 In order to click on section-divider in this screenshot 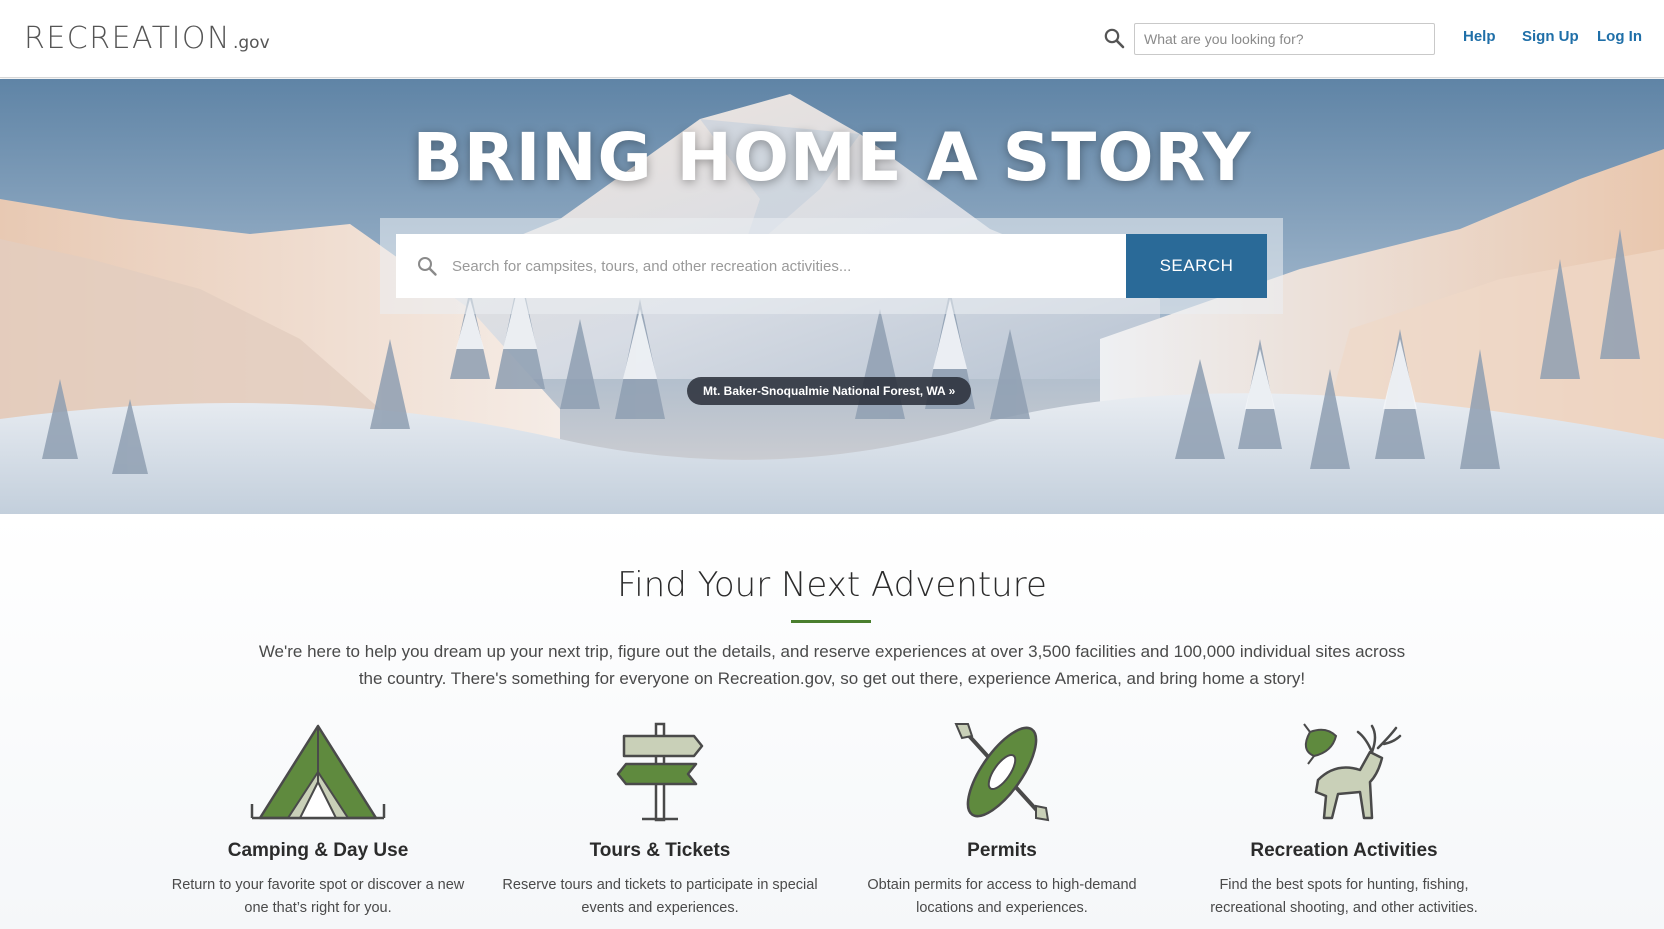, I will do `click(831, 621)`.